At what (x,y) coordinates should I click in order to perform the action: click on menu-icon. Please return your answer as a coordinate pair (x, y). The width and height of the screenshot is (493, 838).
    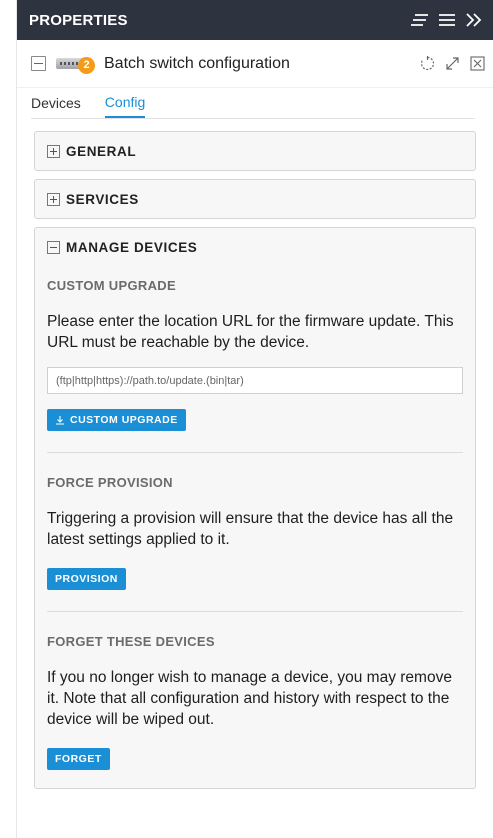
    Looking at the image, I should click on (447, 20).